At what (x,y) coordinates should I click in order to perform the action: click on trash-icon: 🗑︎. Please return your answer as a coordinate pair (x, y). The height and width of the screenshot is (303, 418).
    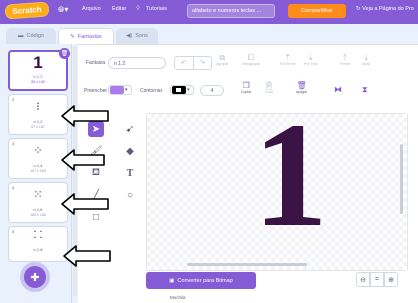
    Looking at the image, I should click on (301, 85).